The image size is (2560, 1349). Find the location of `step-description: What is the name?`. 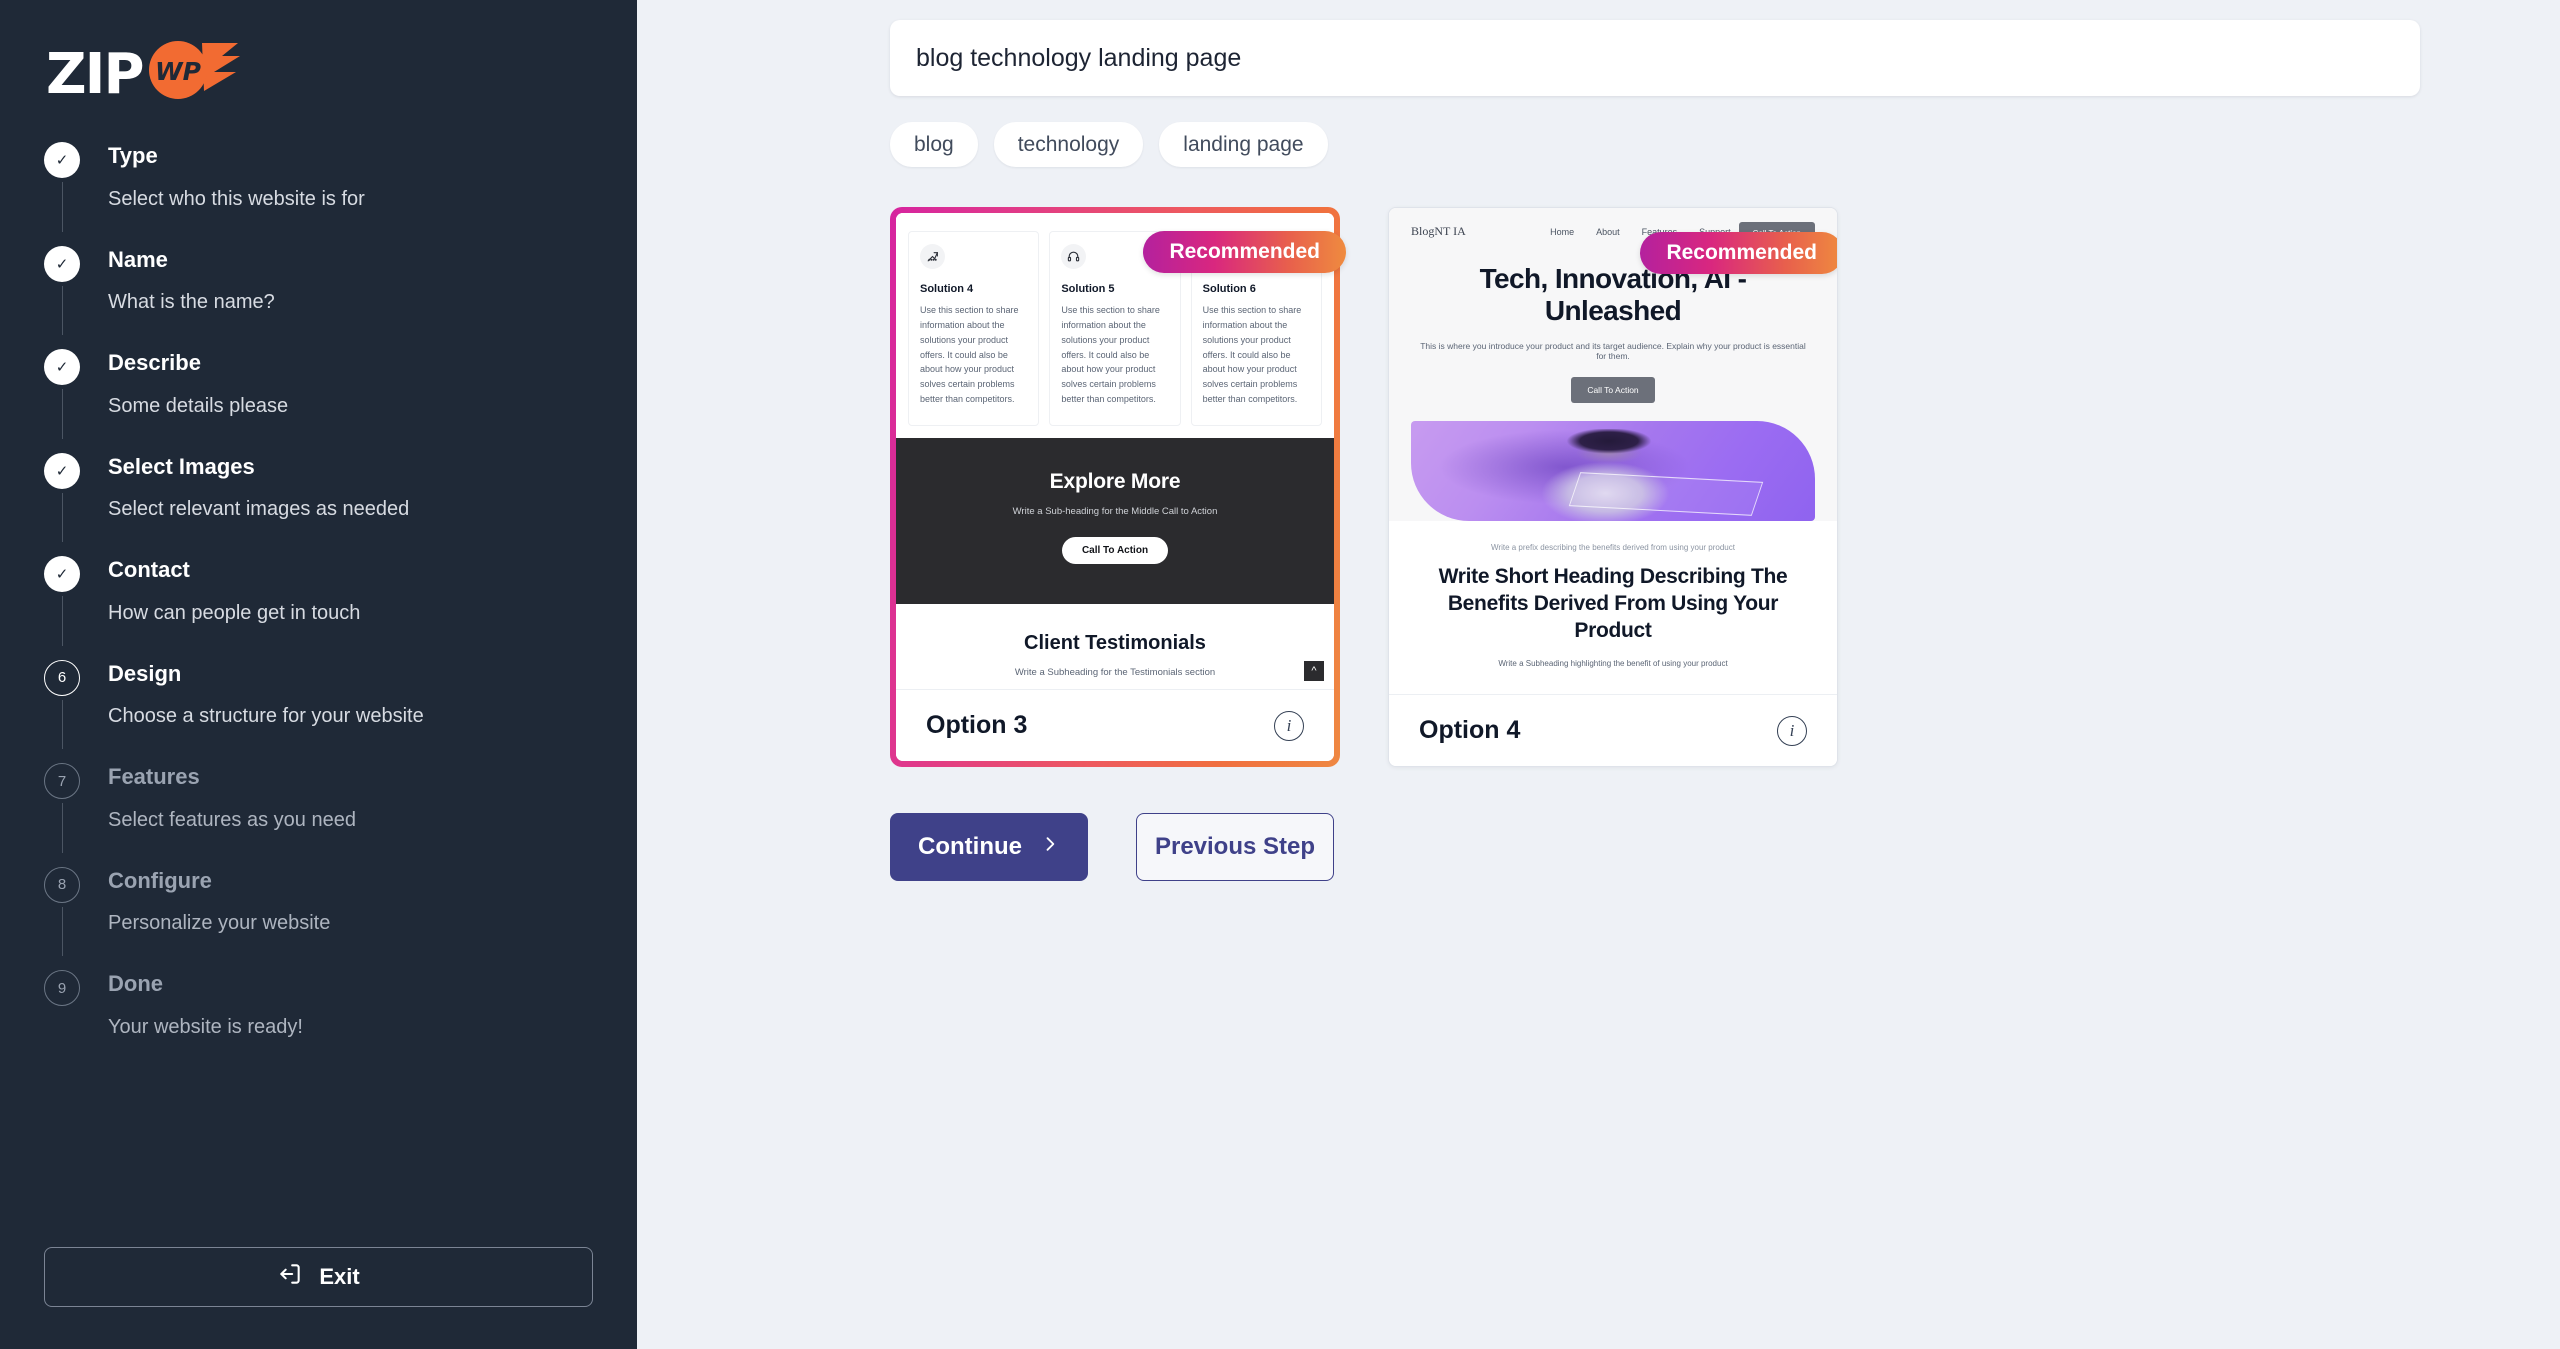

step-description: What is the name? is located at coordinates (191, 302).